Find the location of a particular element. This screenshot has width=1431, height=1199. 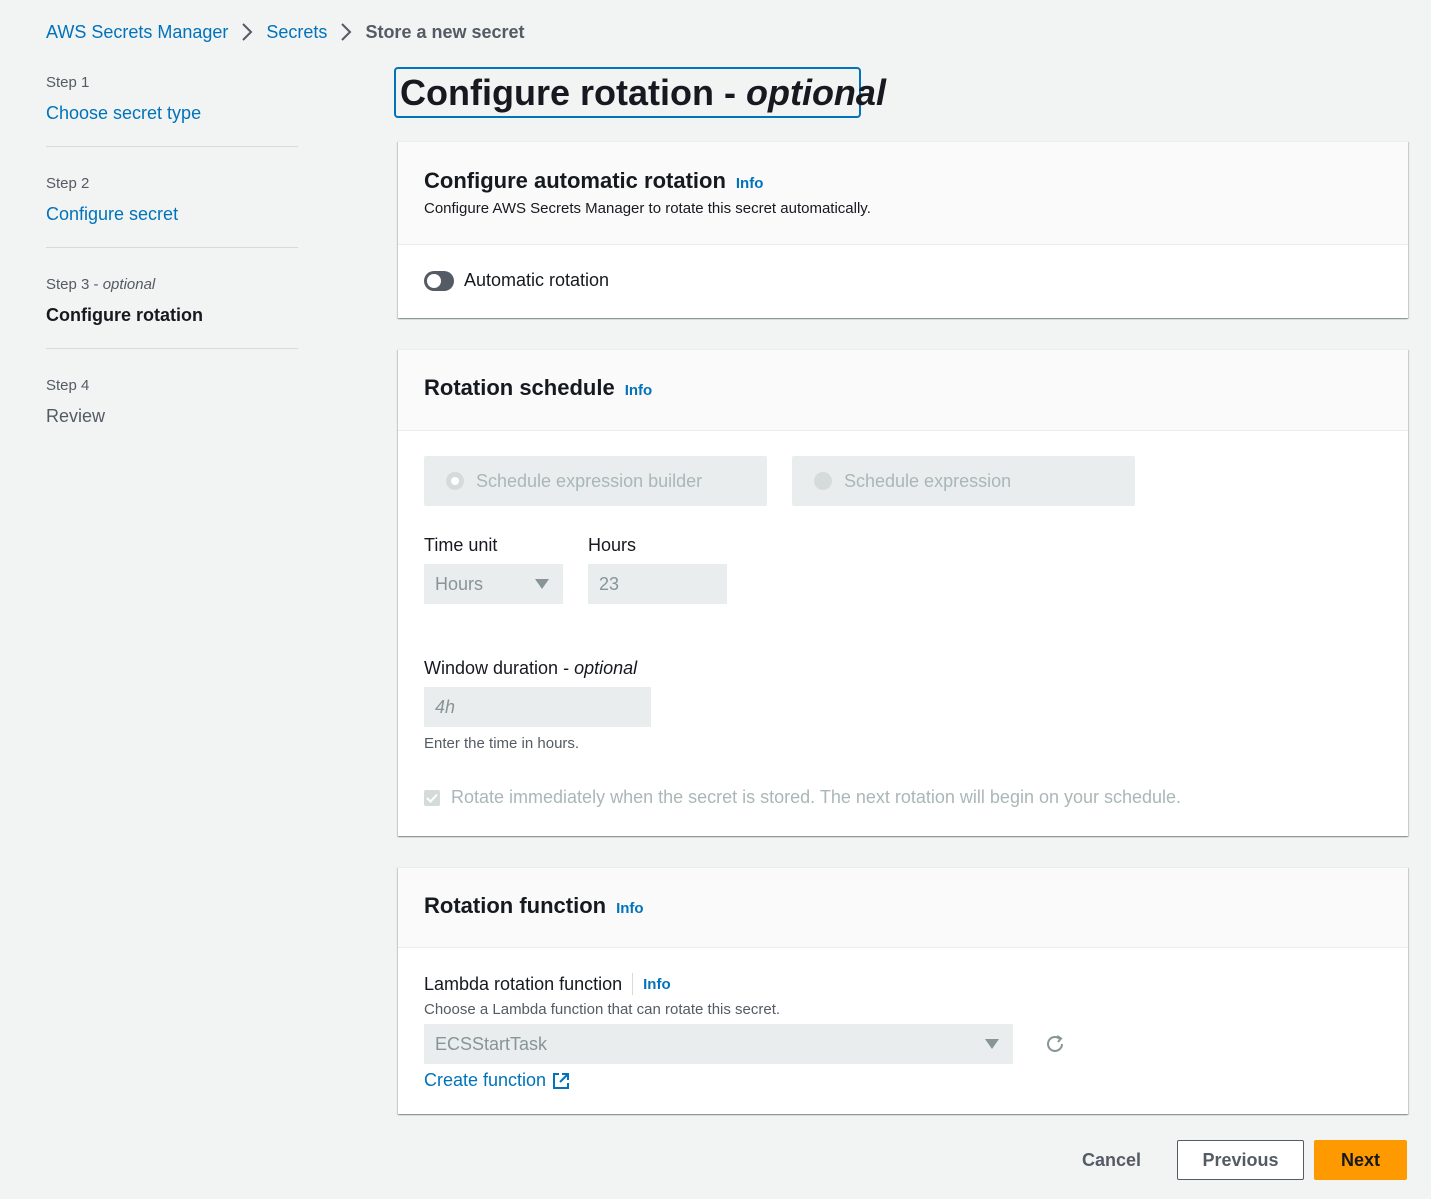

previous-button: Previous is located at coordinates (1240, 1160).